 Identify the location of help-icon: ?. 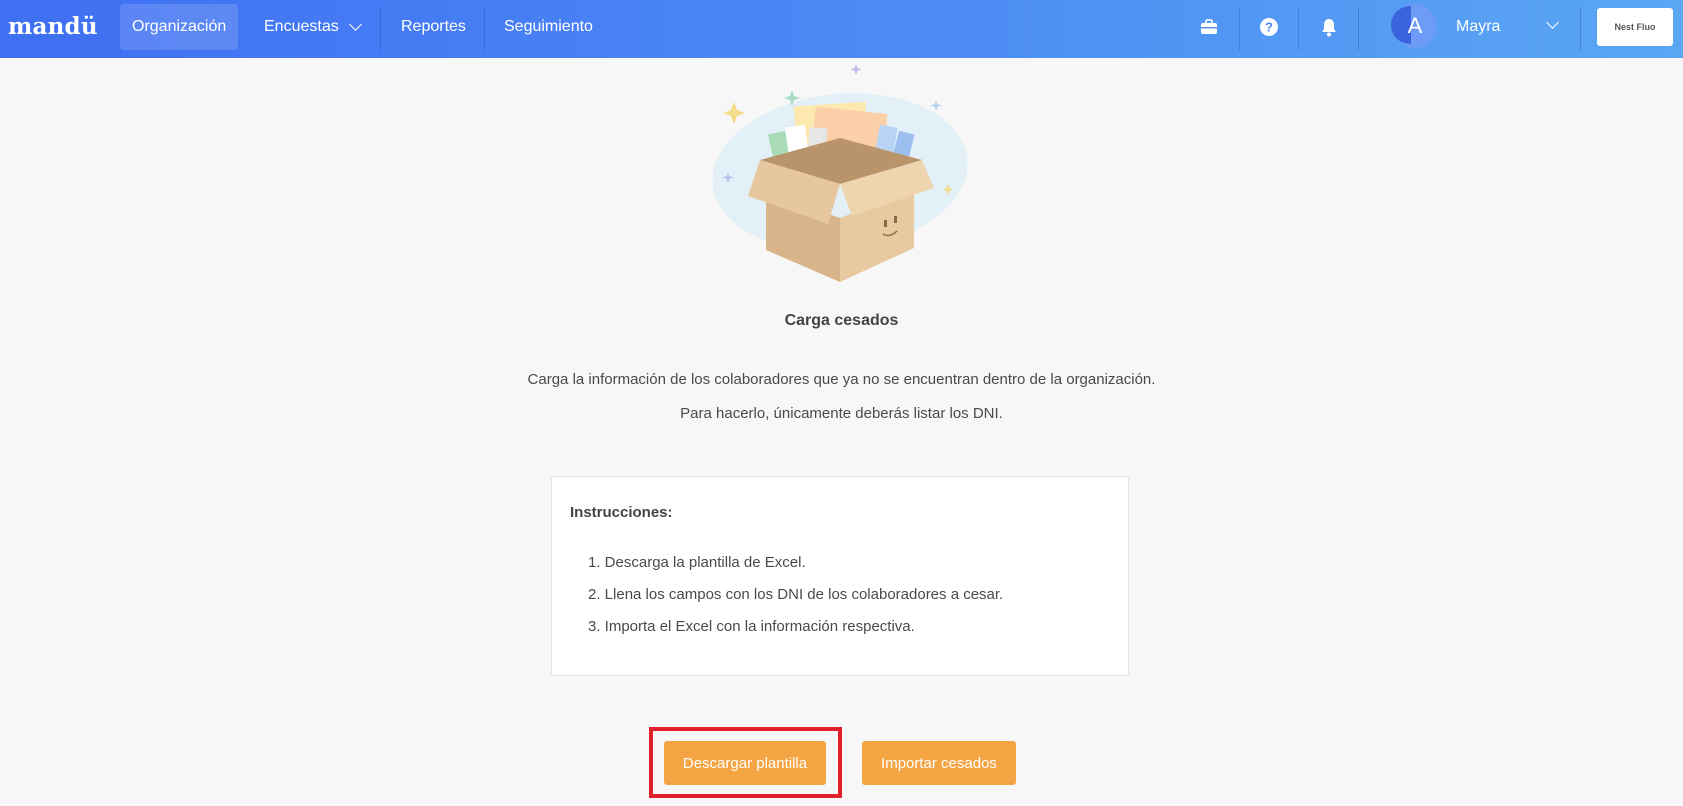
(1269, 27).